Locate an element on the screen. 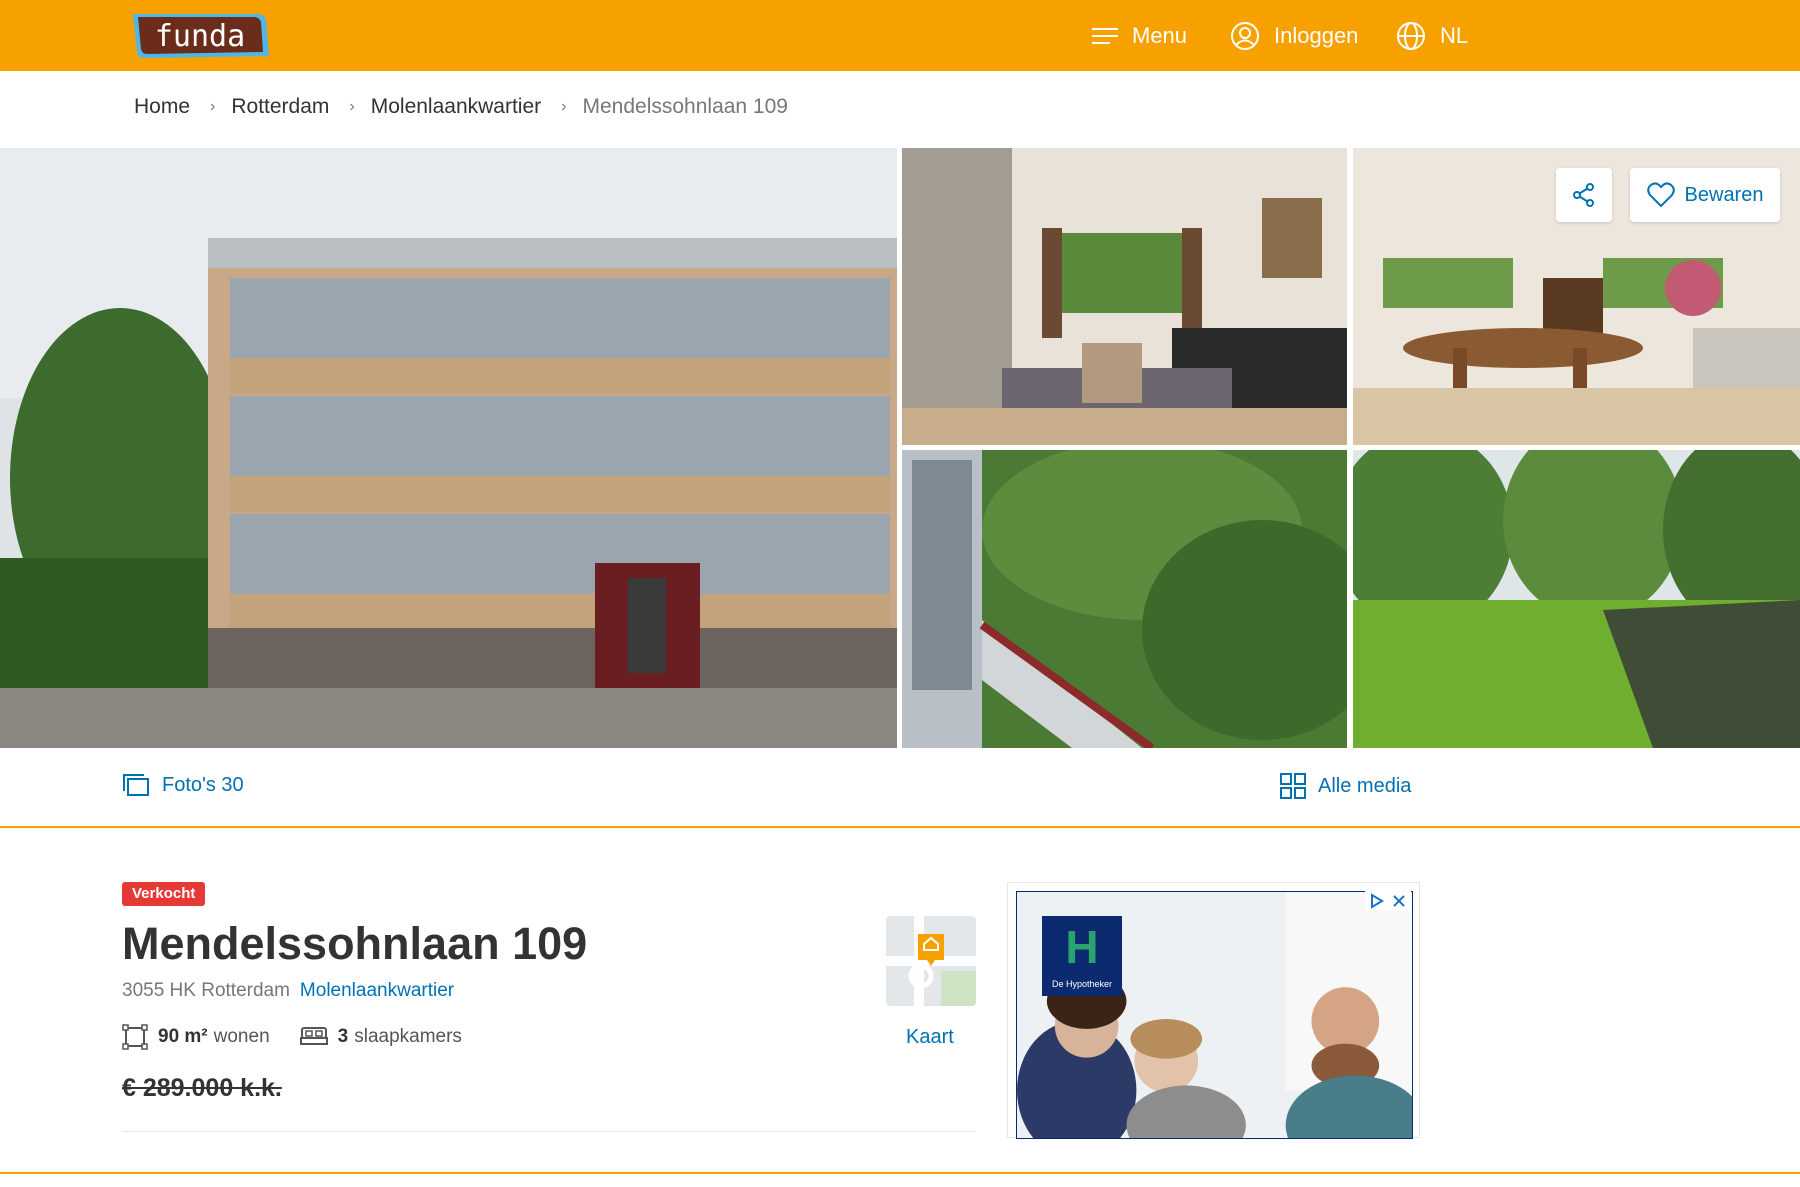  menu-label: Menu is located at coordinates (1160, 35).